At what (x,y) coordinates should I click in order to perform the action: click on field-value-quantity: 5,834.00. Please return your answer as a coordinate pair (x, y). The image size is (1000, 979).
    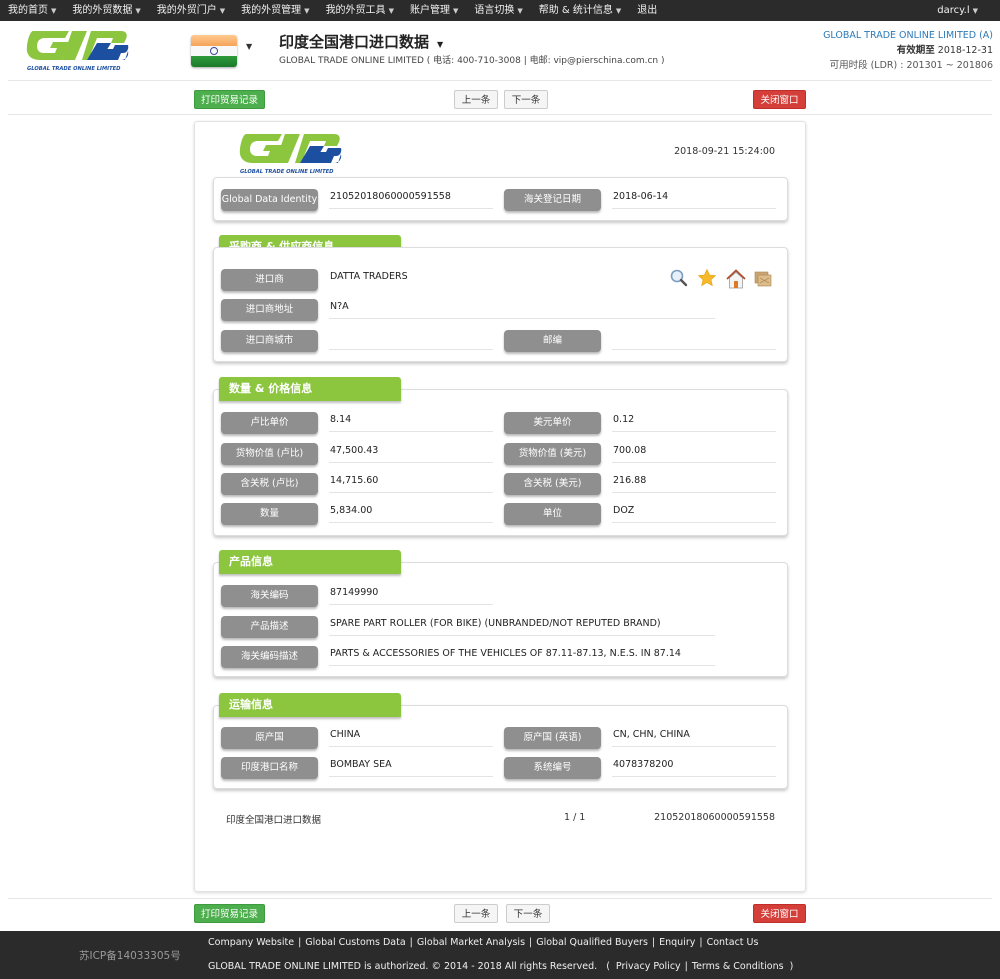
    Looking at the image, I should click on (411, 512).